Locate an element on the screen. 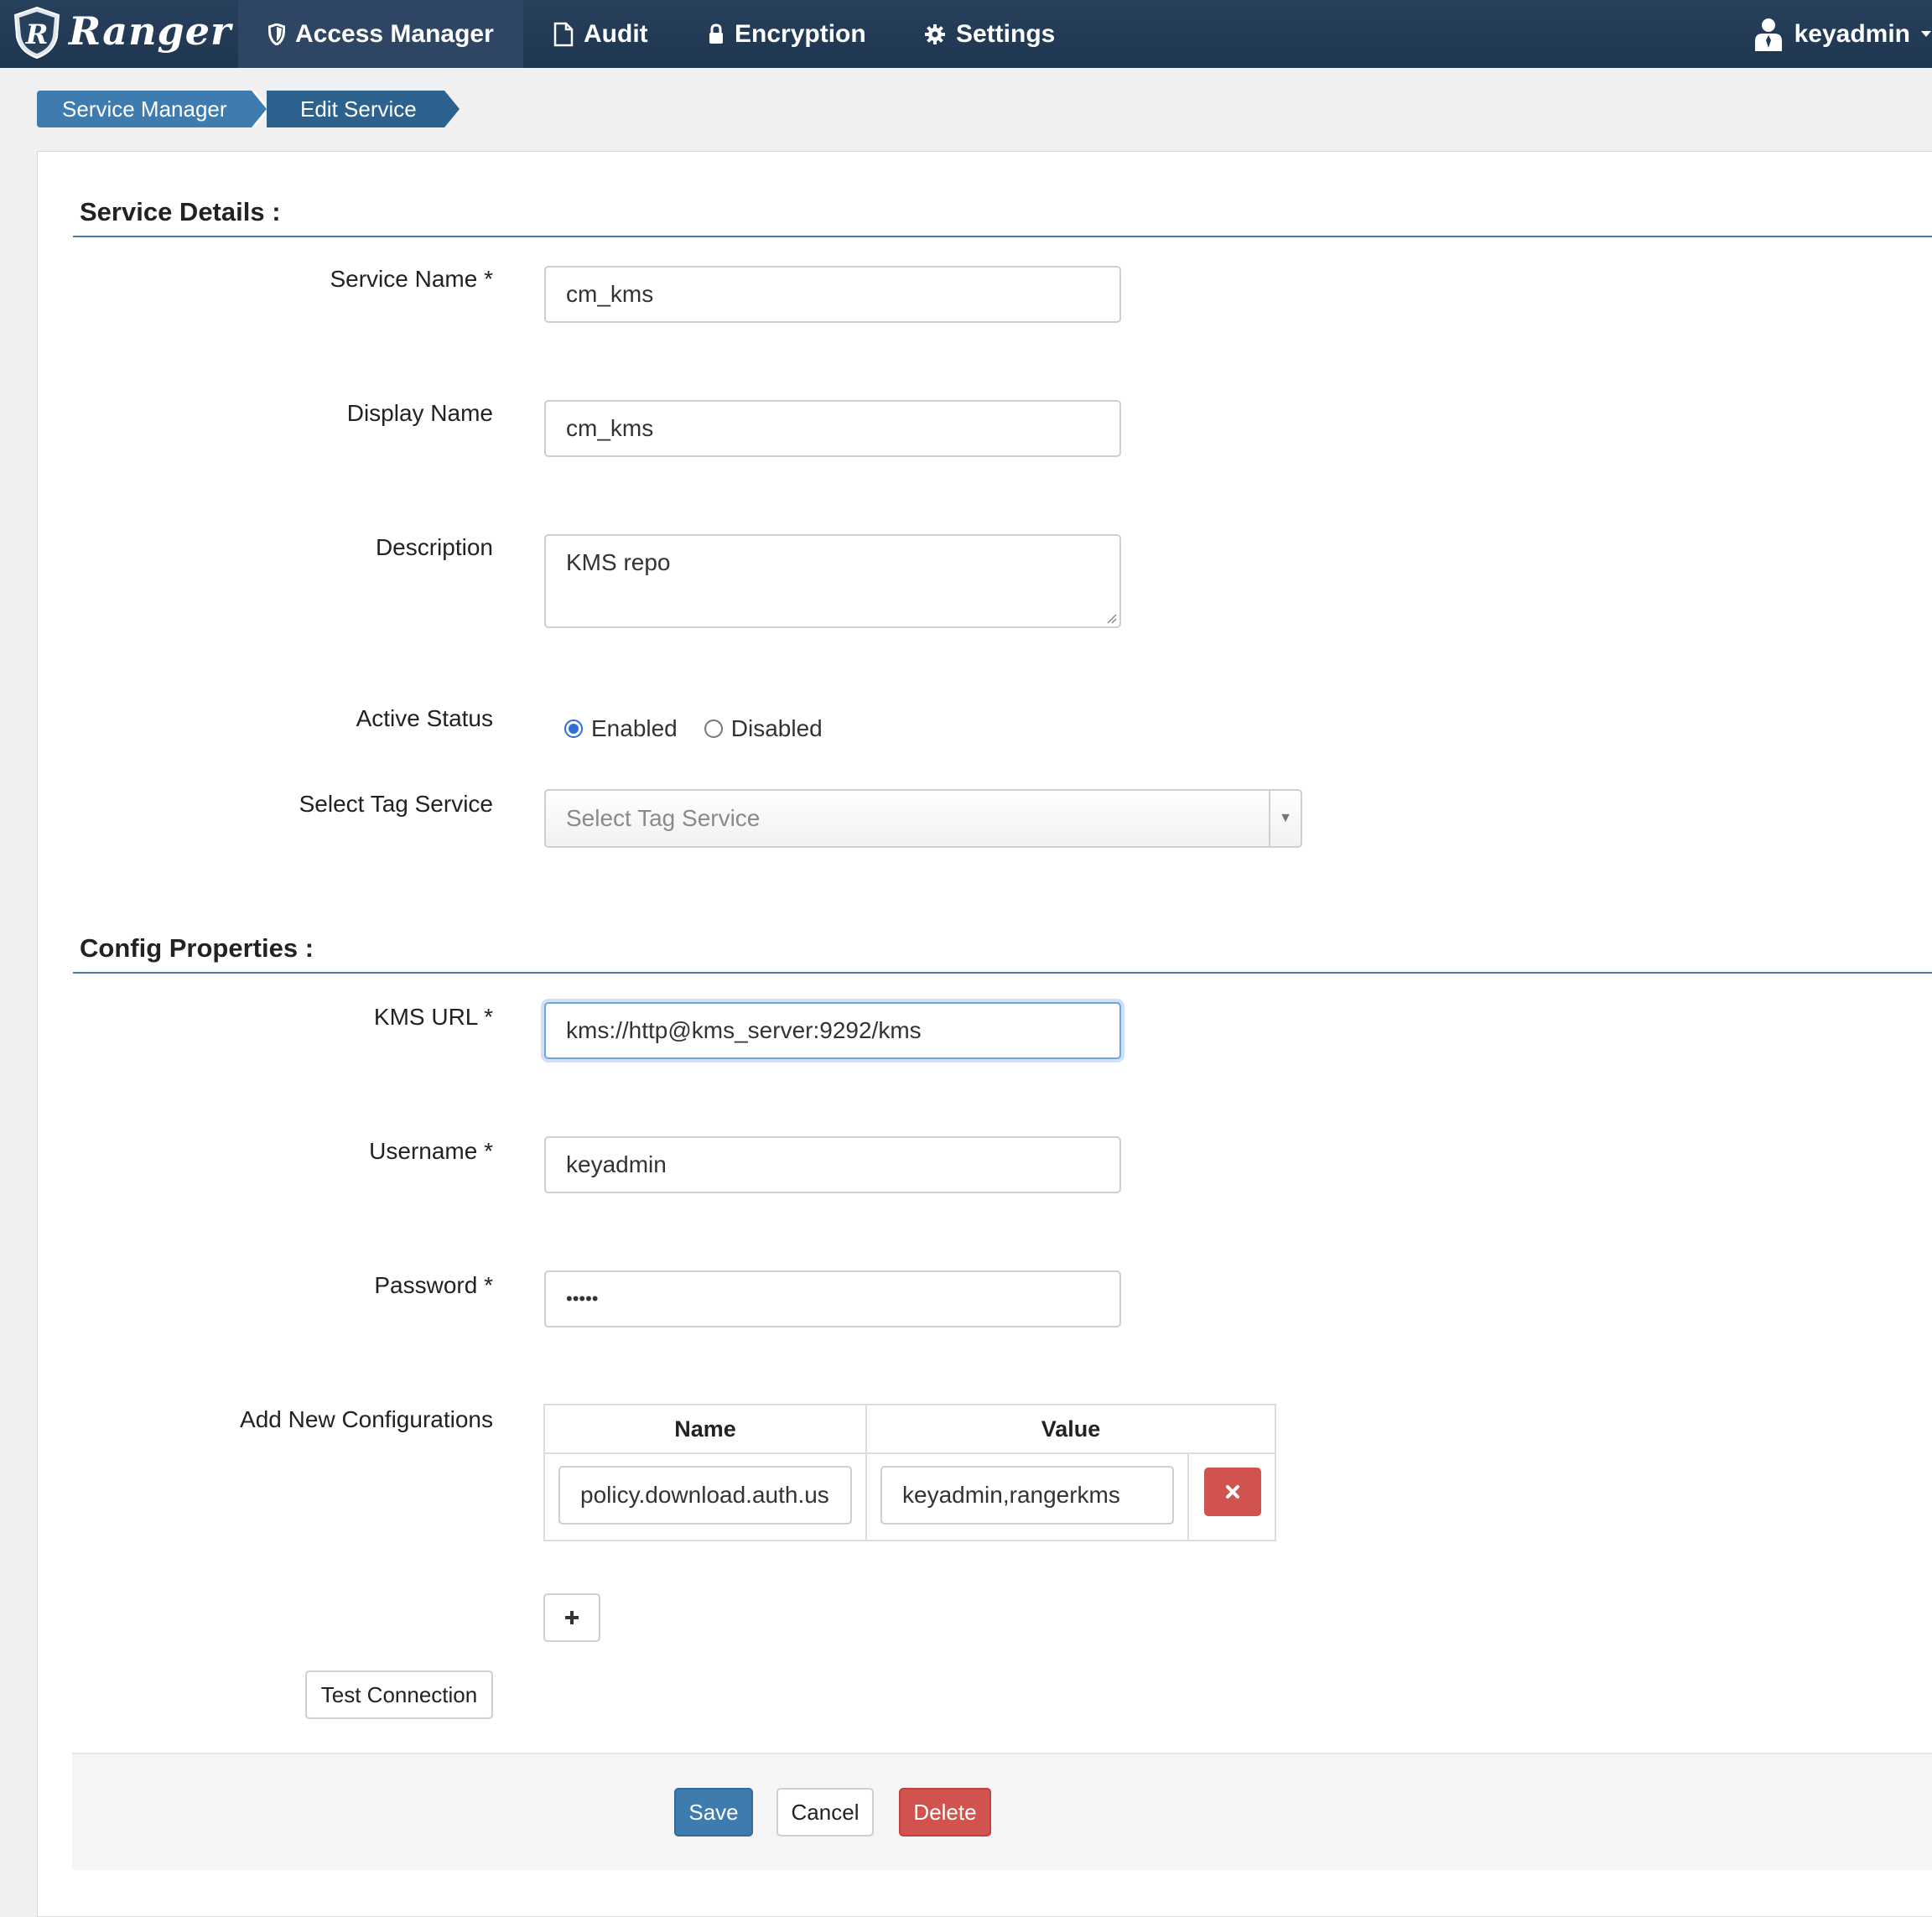 The width and height of the screenshot is (1932, 1917). tag-service-placeholder: Select Tag Service is located at coordinates (663, 818).